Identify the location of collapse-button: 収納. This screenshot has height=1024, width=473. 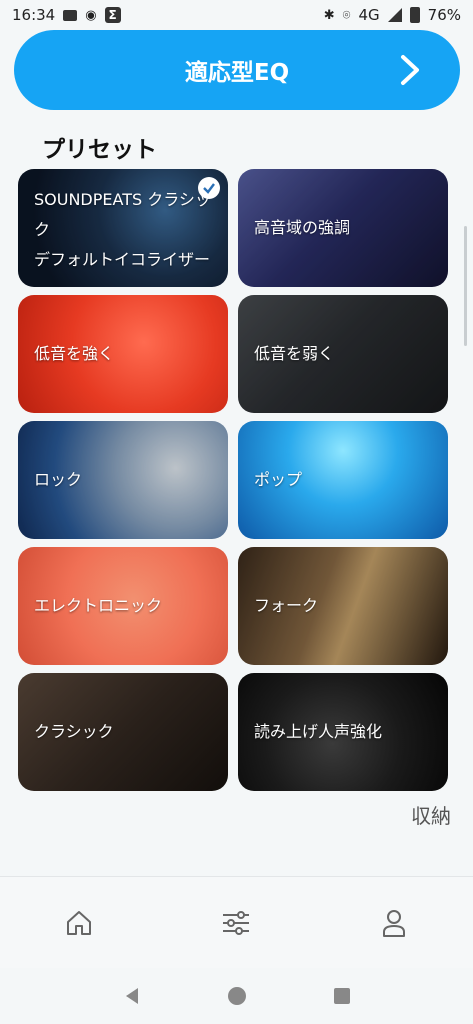
(431, 814).